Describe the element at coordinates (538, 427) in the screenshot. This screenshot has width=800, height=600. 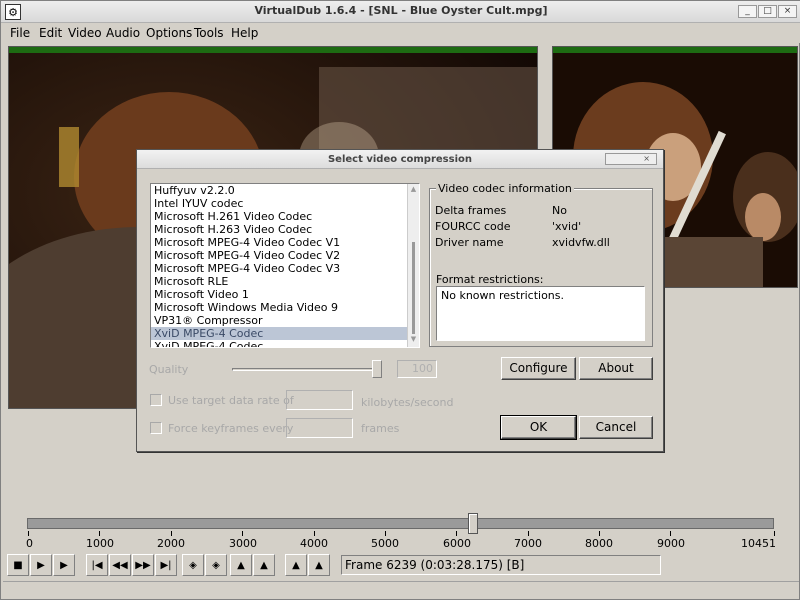
I see `ok-button: OK` at that location.